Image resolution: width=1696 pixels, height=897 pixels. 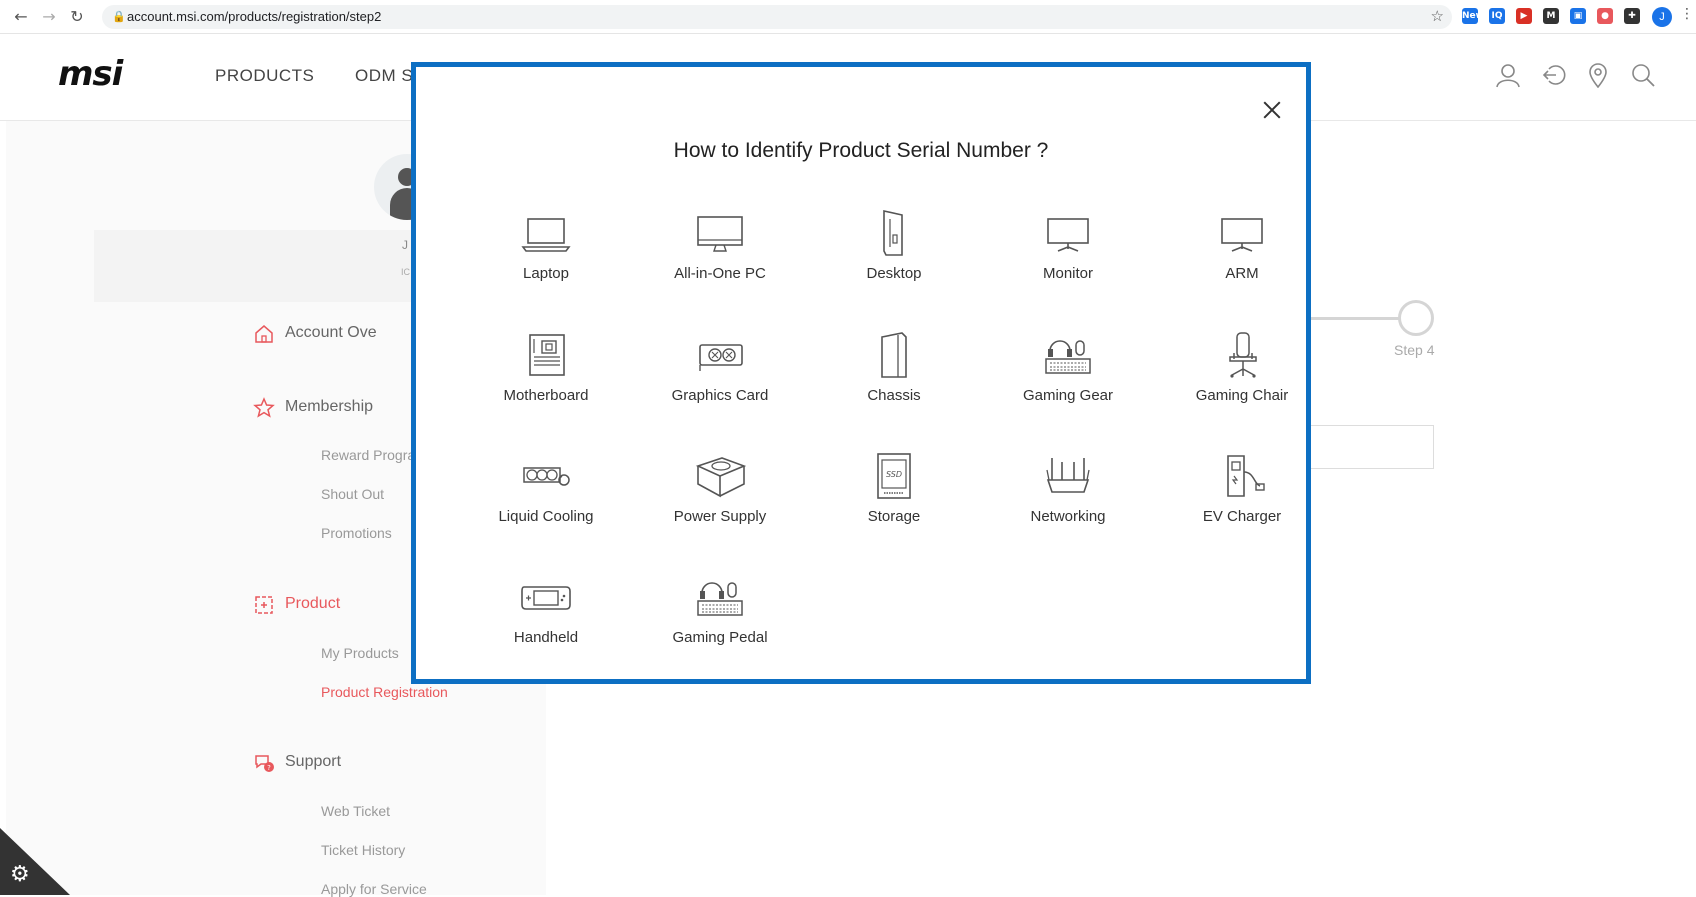 I want to click on blue-square-extension: ▣, so click(x=1578, y=16).